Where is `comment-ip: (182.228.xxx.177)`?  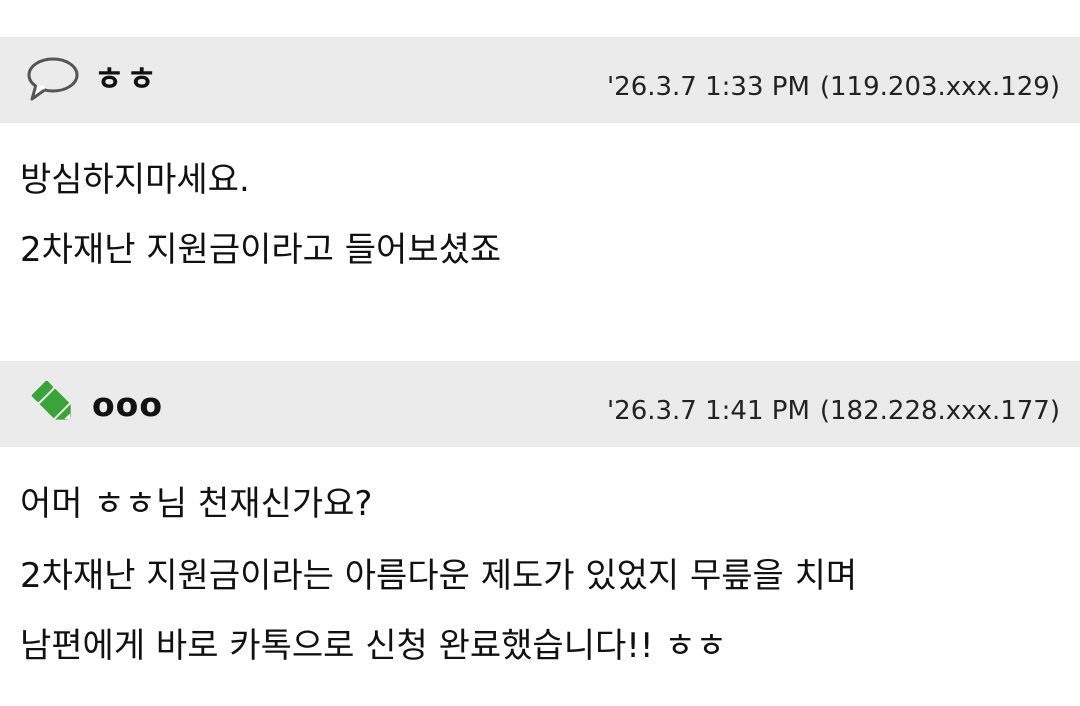
comment-ip: (182.228.xxx.177) is located at coordinates (939, 411).